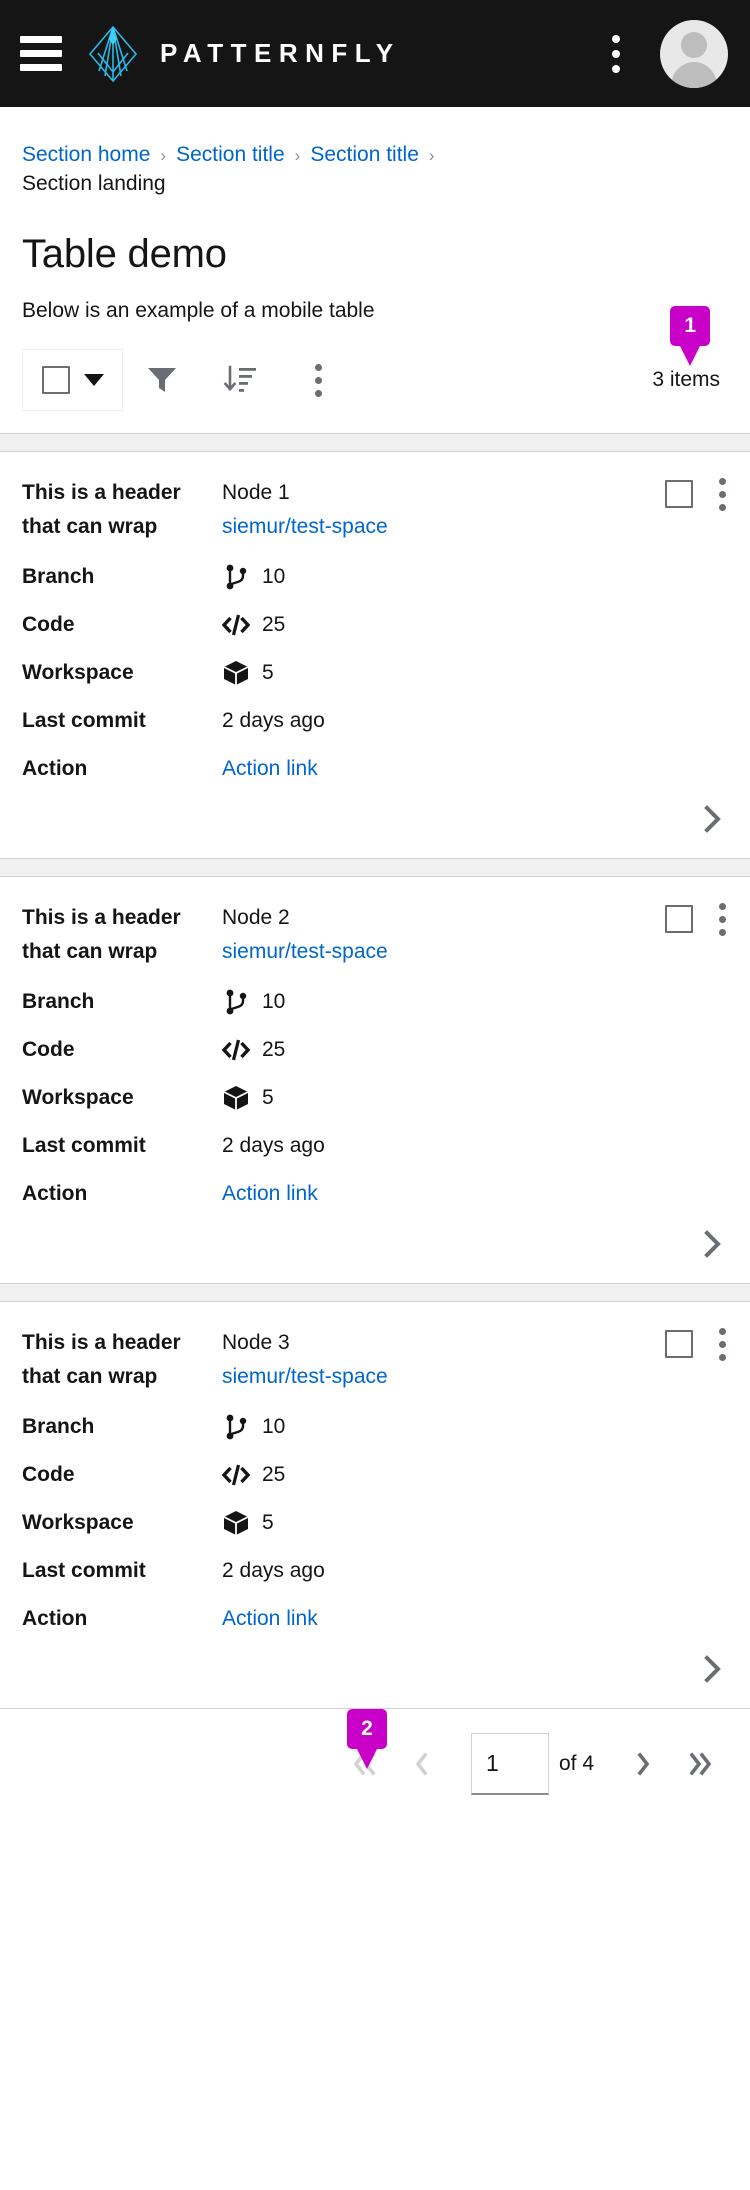 This screenshot has height=2190, width=750. I want to click on hamburger-menu-icon, so click(42, 54).